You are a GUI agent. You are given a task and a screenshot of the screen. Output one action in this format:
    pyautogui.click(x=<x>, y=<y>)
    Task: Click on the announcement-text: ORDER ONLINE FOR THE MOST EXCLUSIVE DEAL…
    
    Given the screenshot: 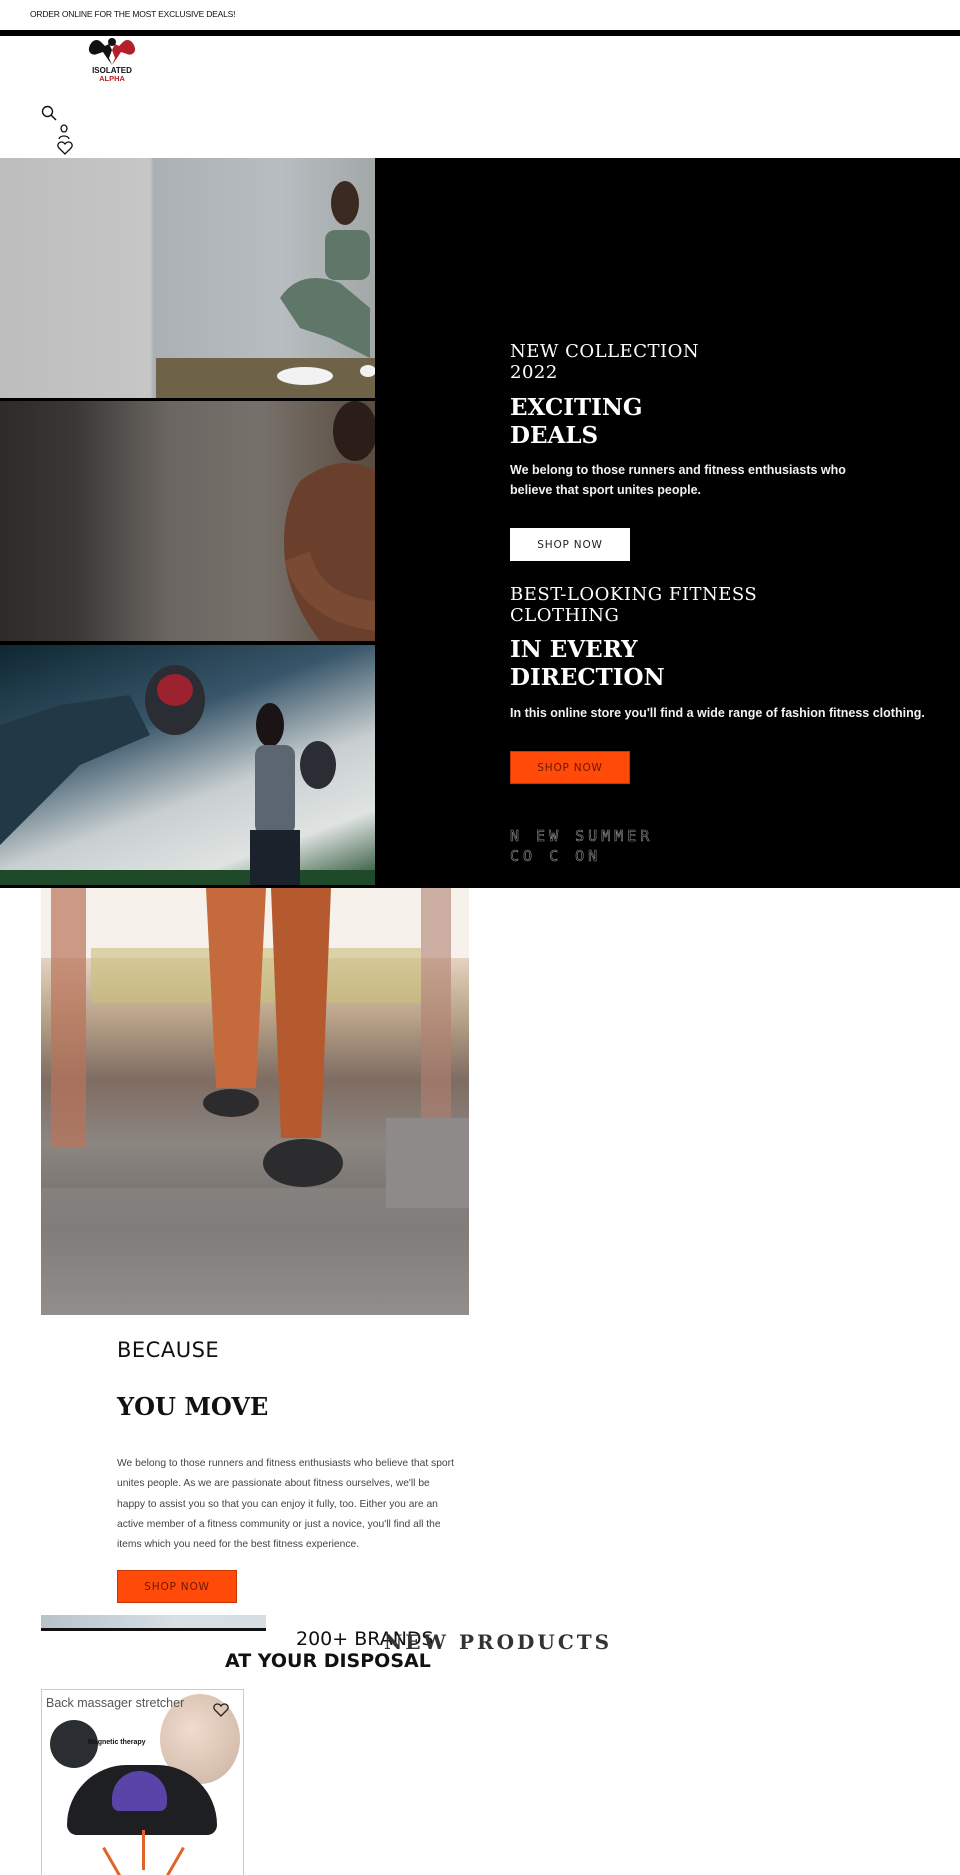 What is the action you would take?
    pyautogui.click(x=133, y=14)
    